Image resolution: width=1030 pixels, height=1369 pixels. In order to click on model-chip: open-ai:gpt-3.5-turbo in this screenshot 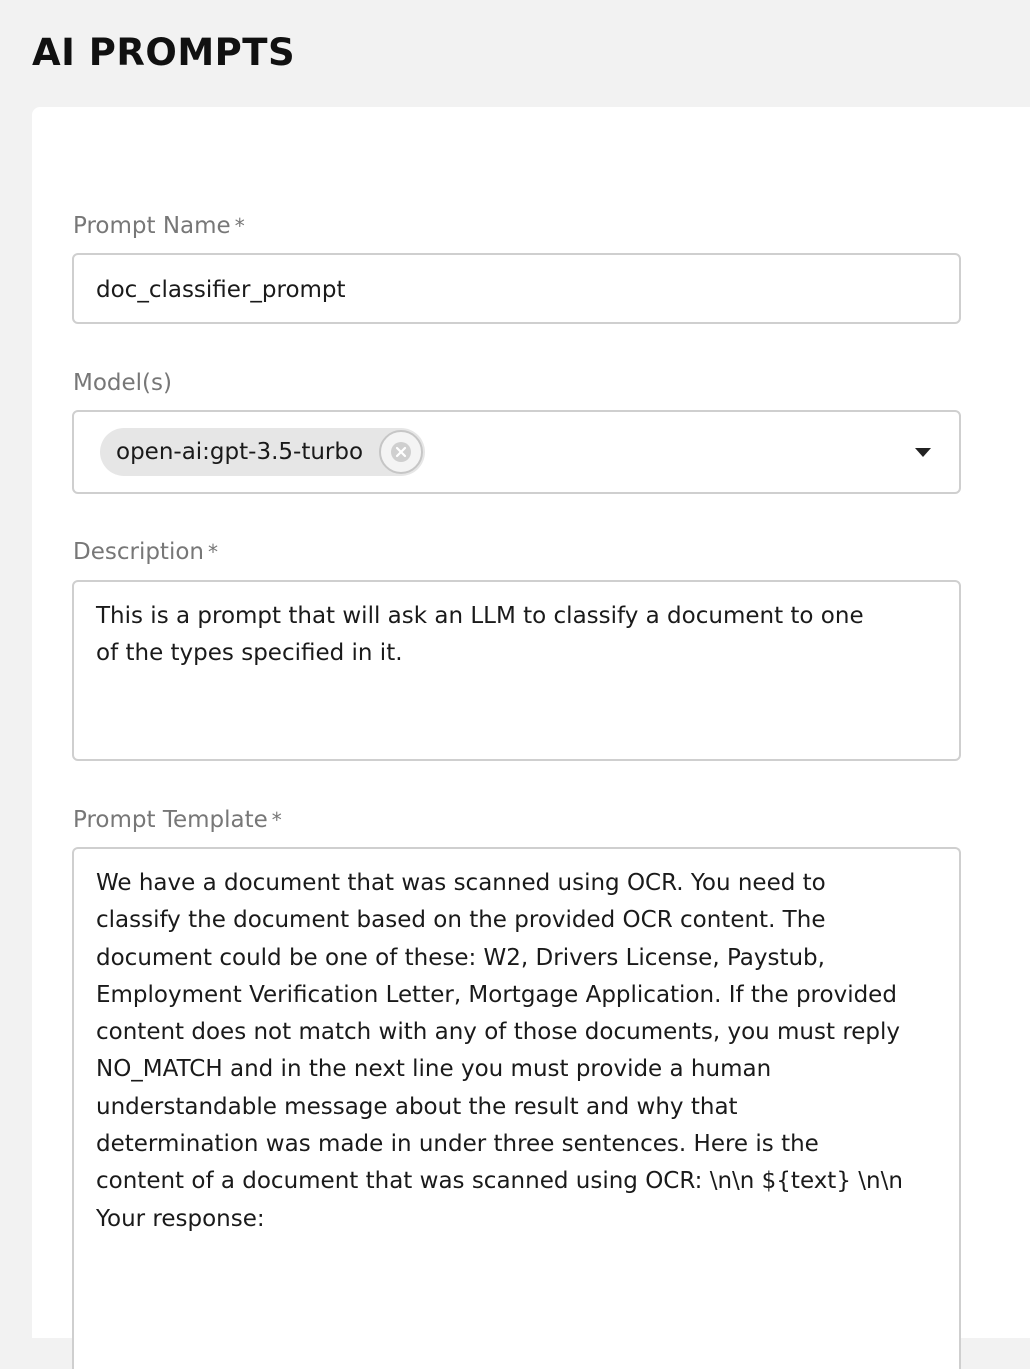, I will do `click(263, 452)`.